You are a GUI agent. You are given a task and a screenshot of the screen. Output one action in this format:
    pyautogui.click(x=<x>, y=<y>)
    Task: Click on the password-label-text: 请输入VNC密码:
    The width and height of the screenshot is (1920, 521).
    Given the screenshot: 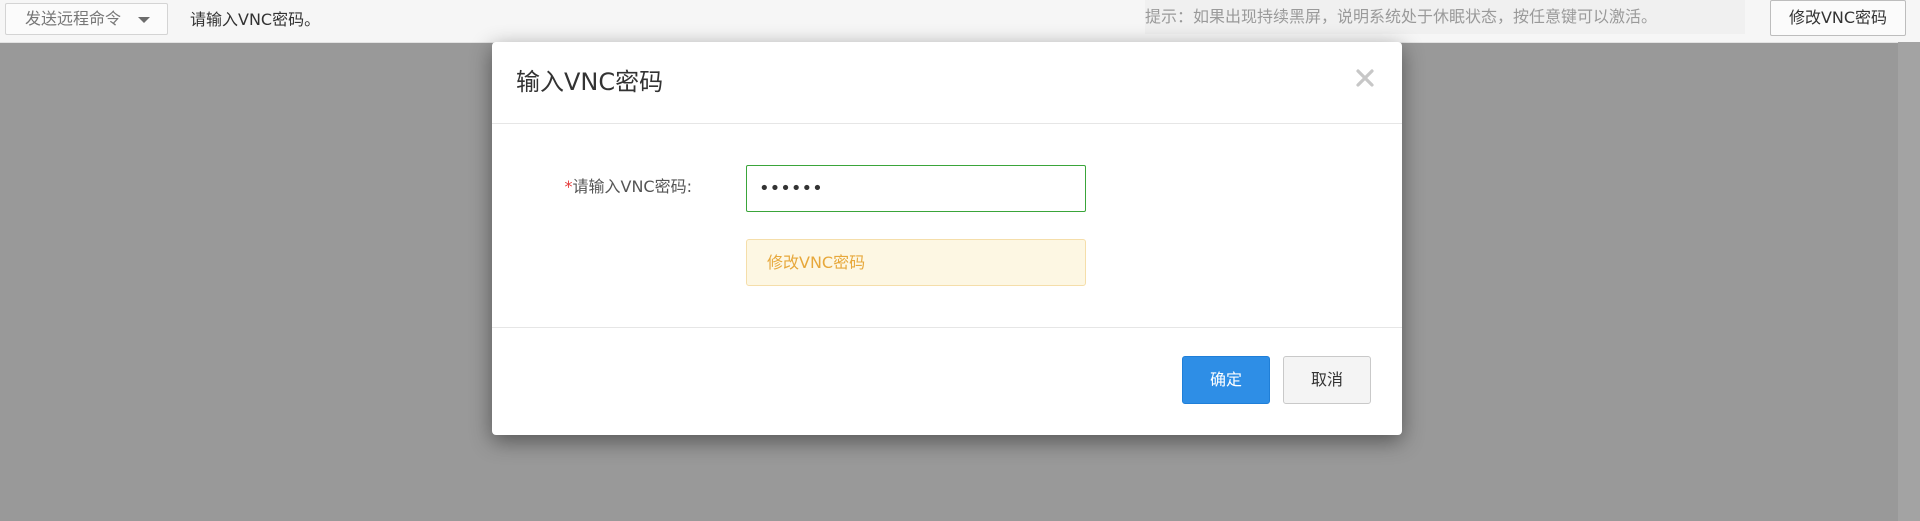 What is the action you would take?
    pyautogui.click(x=632, y=186)
    